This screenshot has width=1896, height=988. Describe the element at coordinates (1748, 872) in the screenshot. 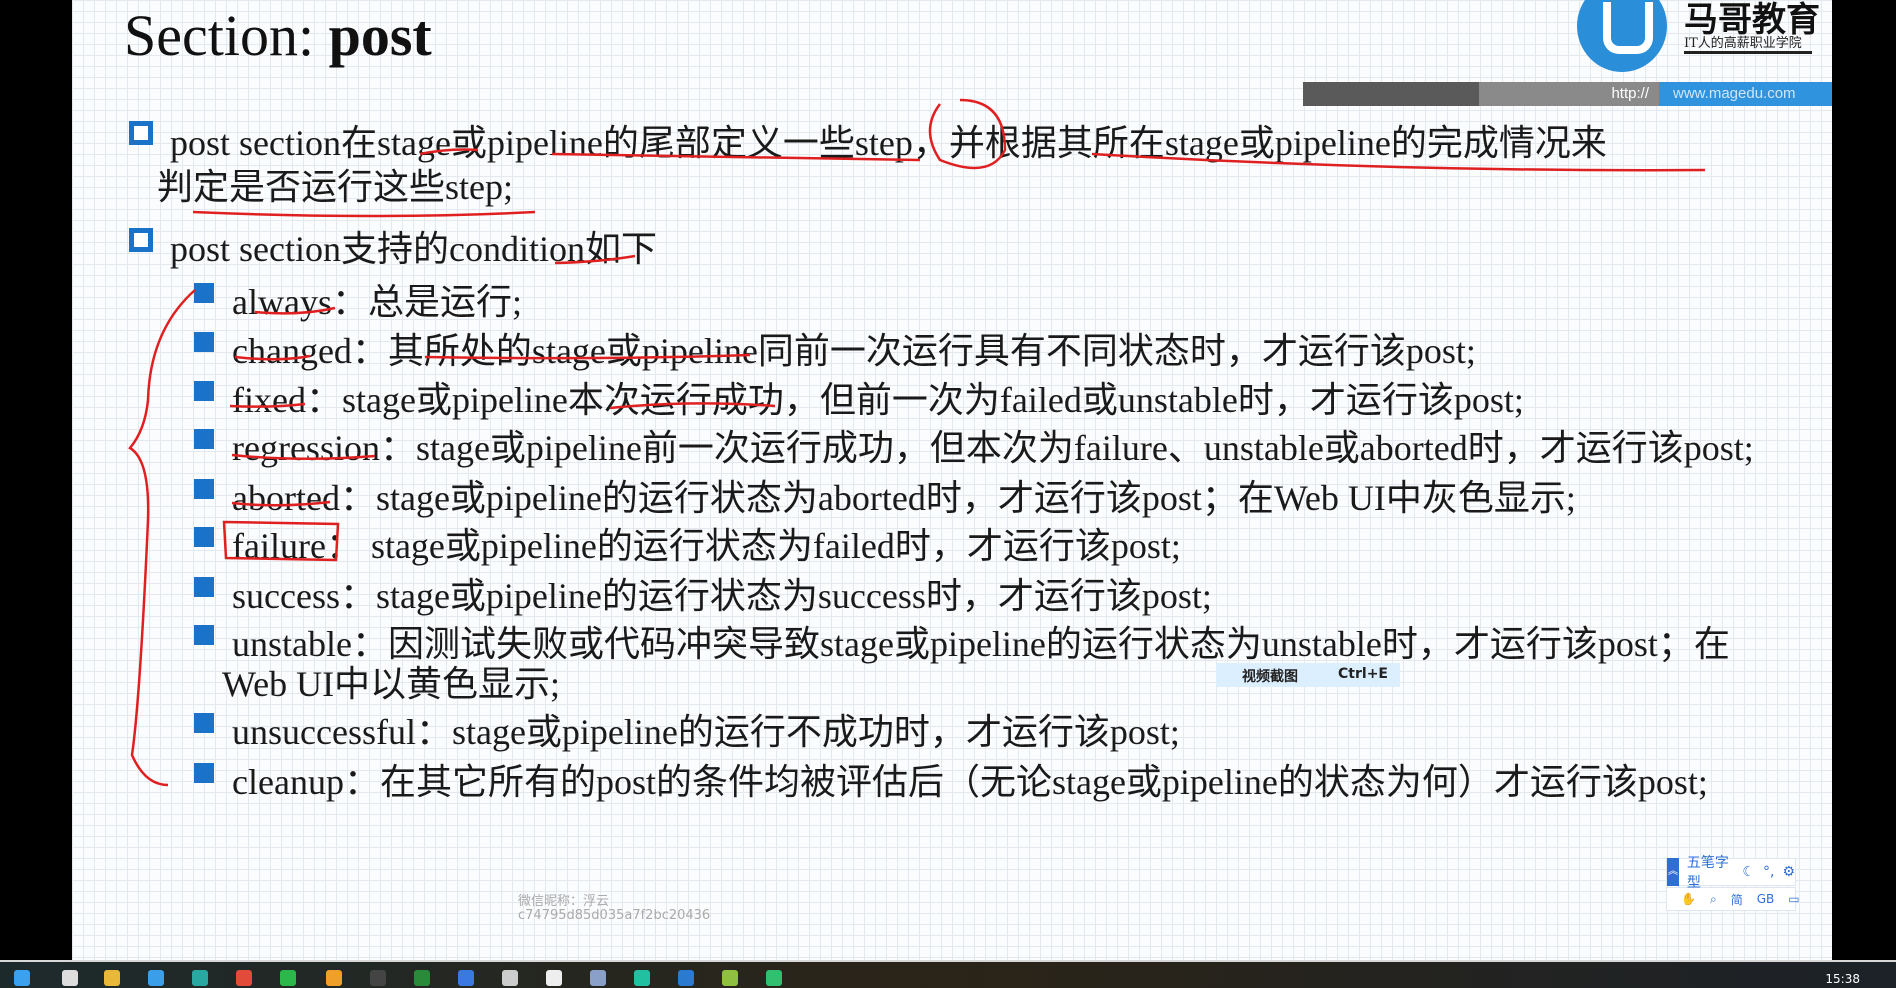

I see `moon-icon: ☾` at that location.